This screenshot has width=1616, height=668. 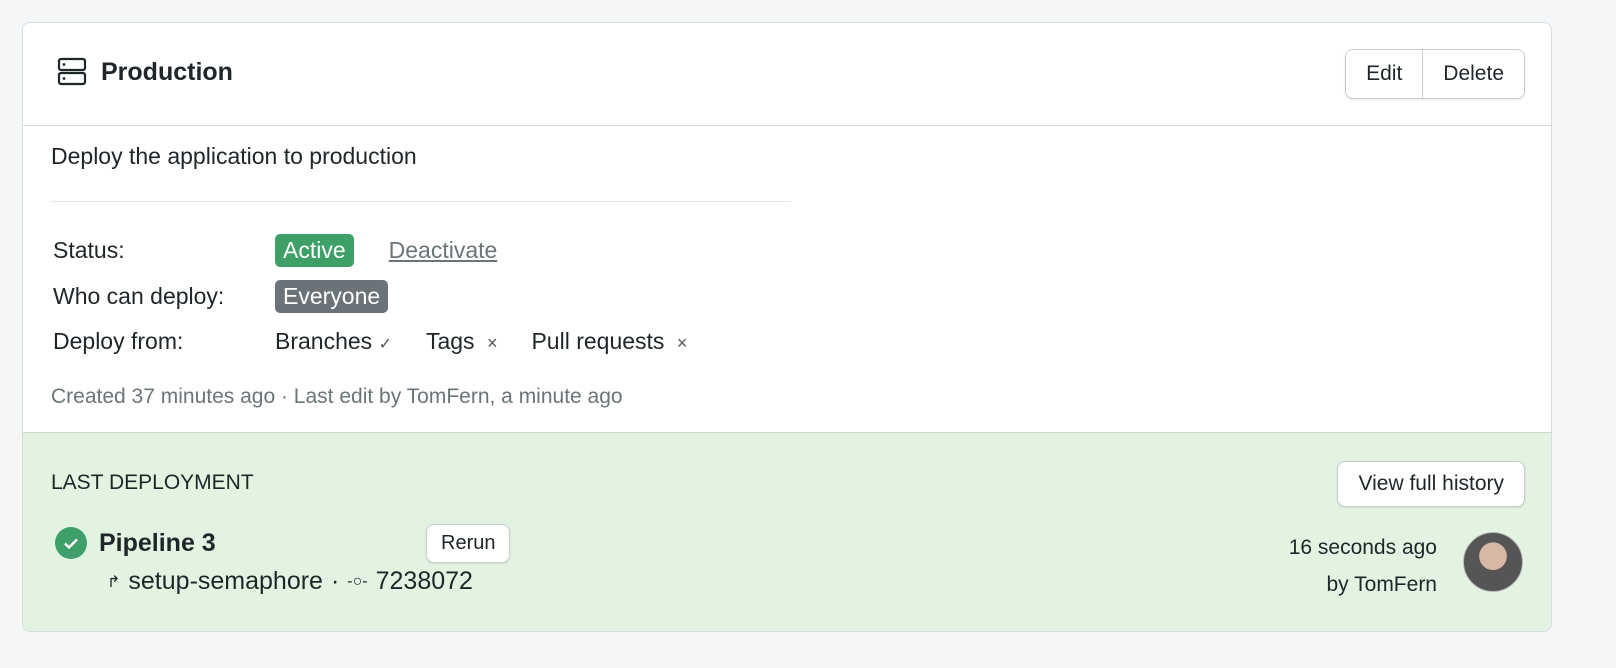 I want to click on from-item-label: Pull requests, so click(x=598, y=341).